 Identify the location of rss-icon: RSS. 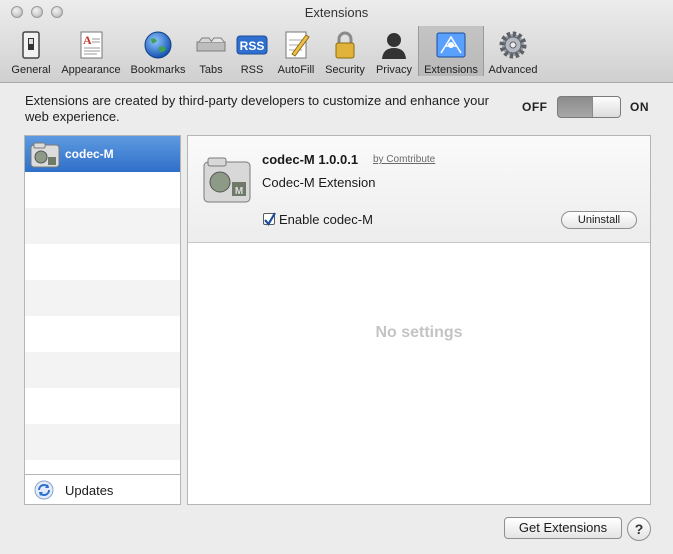
(252, 45).